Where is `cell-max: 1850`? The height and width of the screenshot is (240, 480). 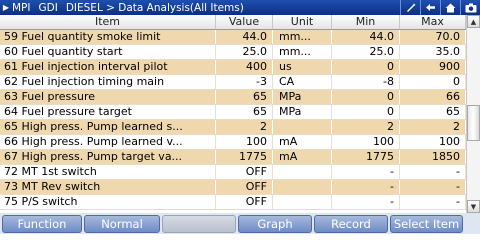
cell-max: 1850 is located at coordinates (433, 157).